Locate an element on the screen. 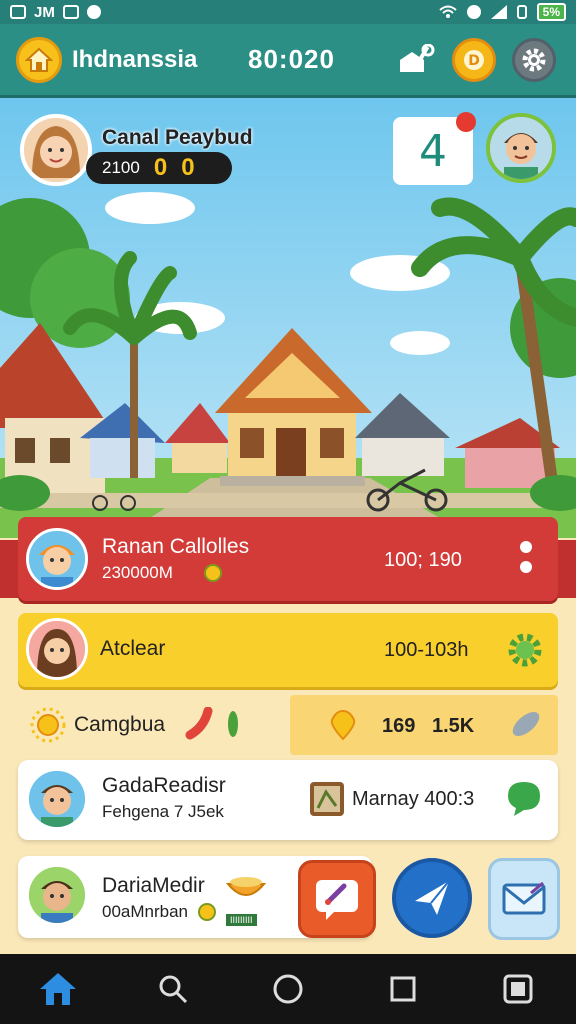  feather-icon is located at coordinates (526, 724).